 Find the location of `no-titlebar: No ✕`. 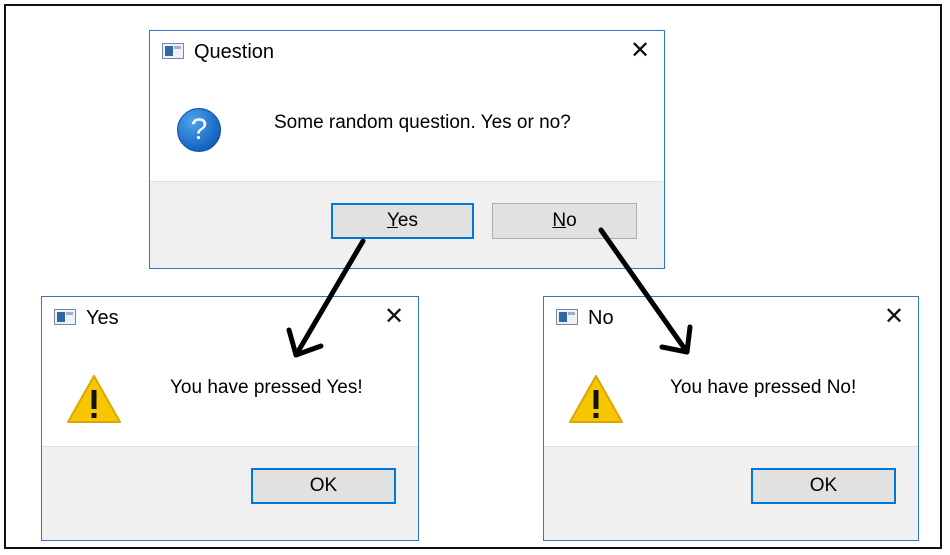

no-titlebar: No ✕ is located at coordinates (731, 317).